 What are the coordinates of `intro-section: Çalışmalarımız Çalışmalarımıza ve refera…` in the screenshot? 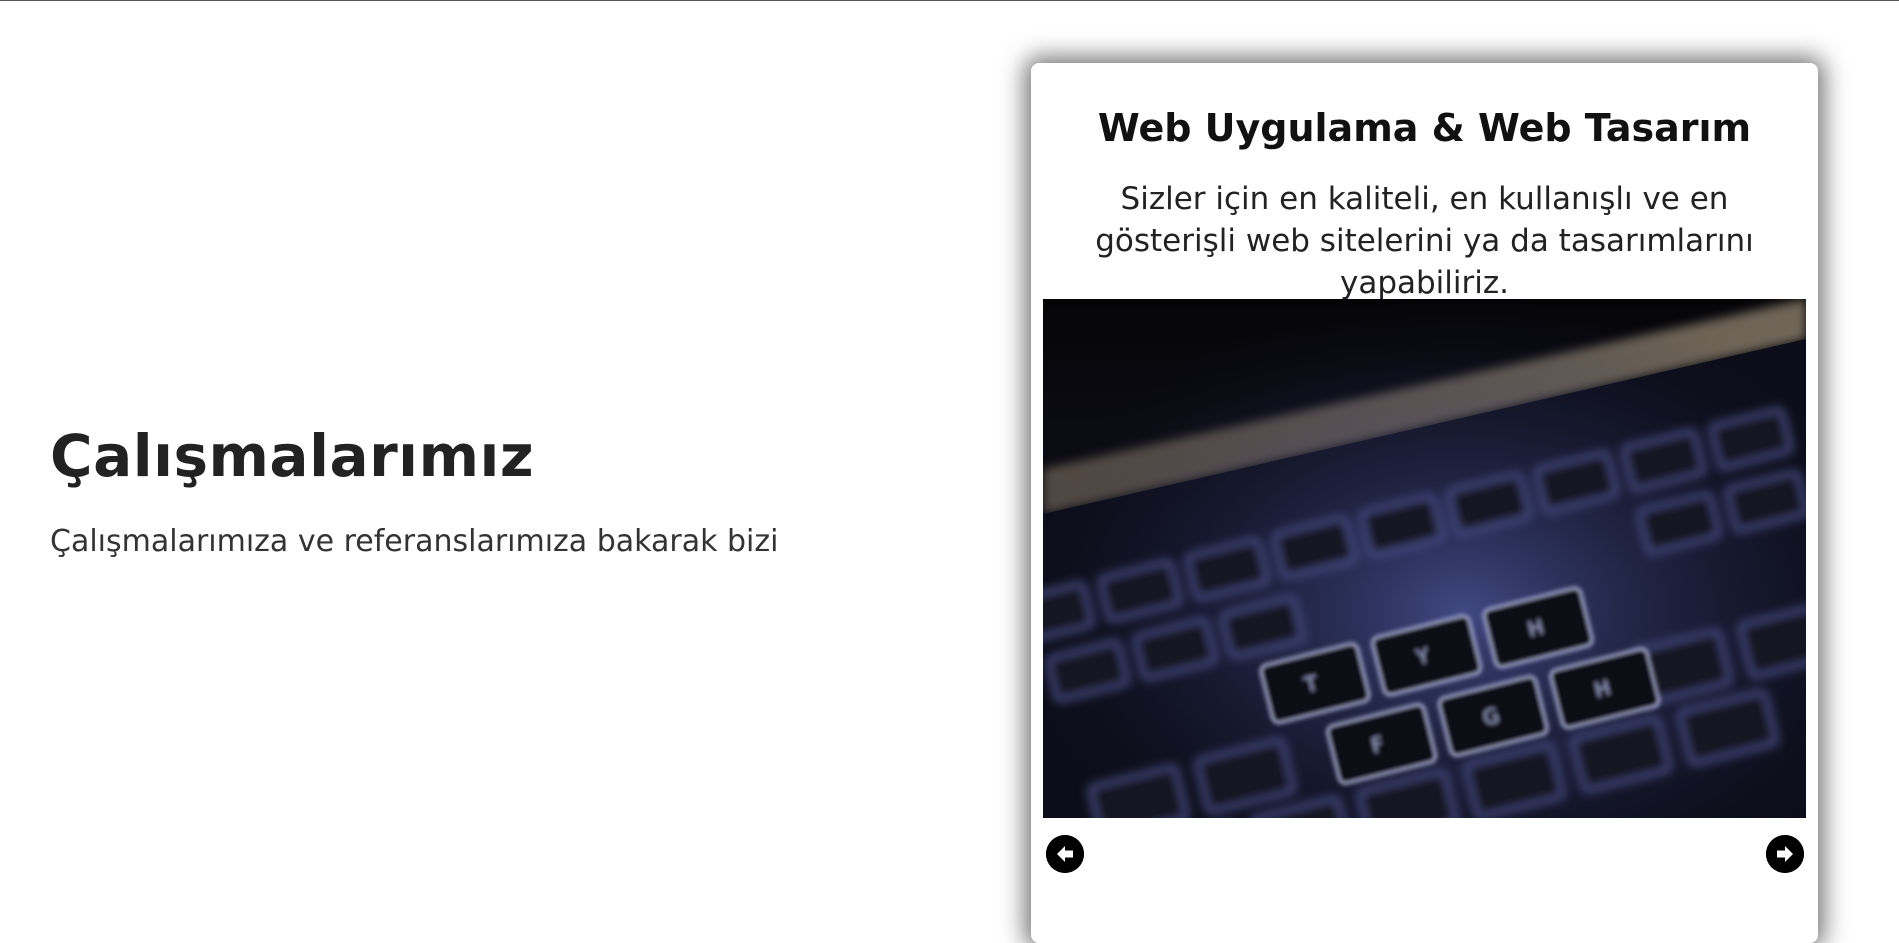 It's located at (480, 491).